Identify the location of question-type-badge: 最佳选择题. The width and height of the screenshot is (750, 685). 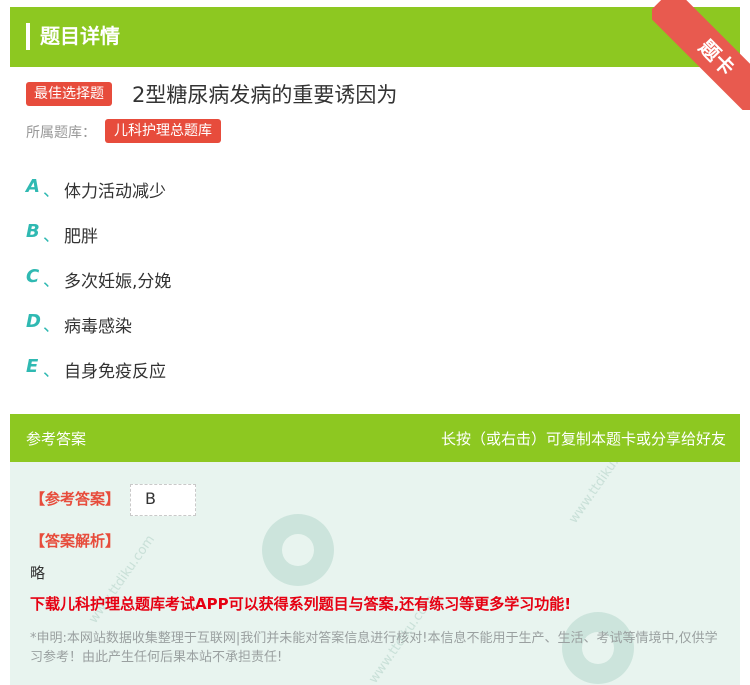
(69, 94).